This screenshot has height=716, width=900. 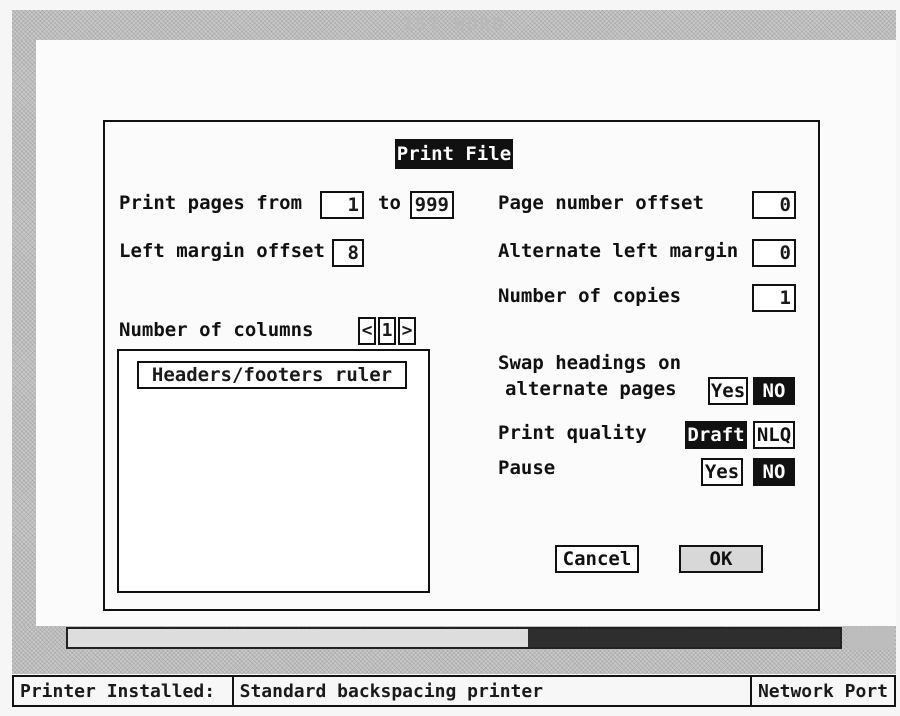 What do you see at coordinates (597, 559) in the screenshot?
I see `cancel-button: Cancel` at bounding box center [597, 559].